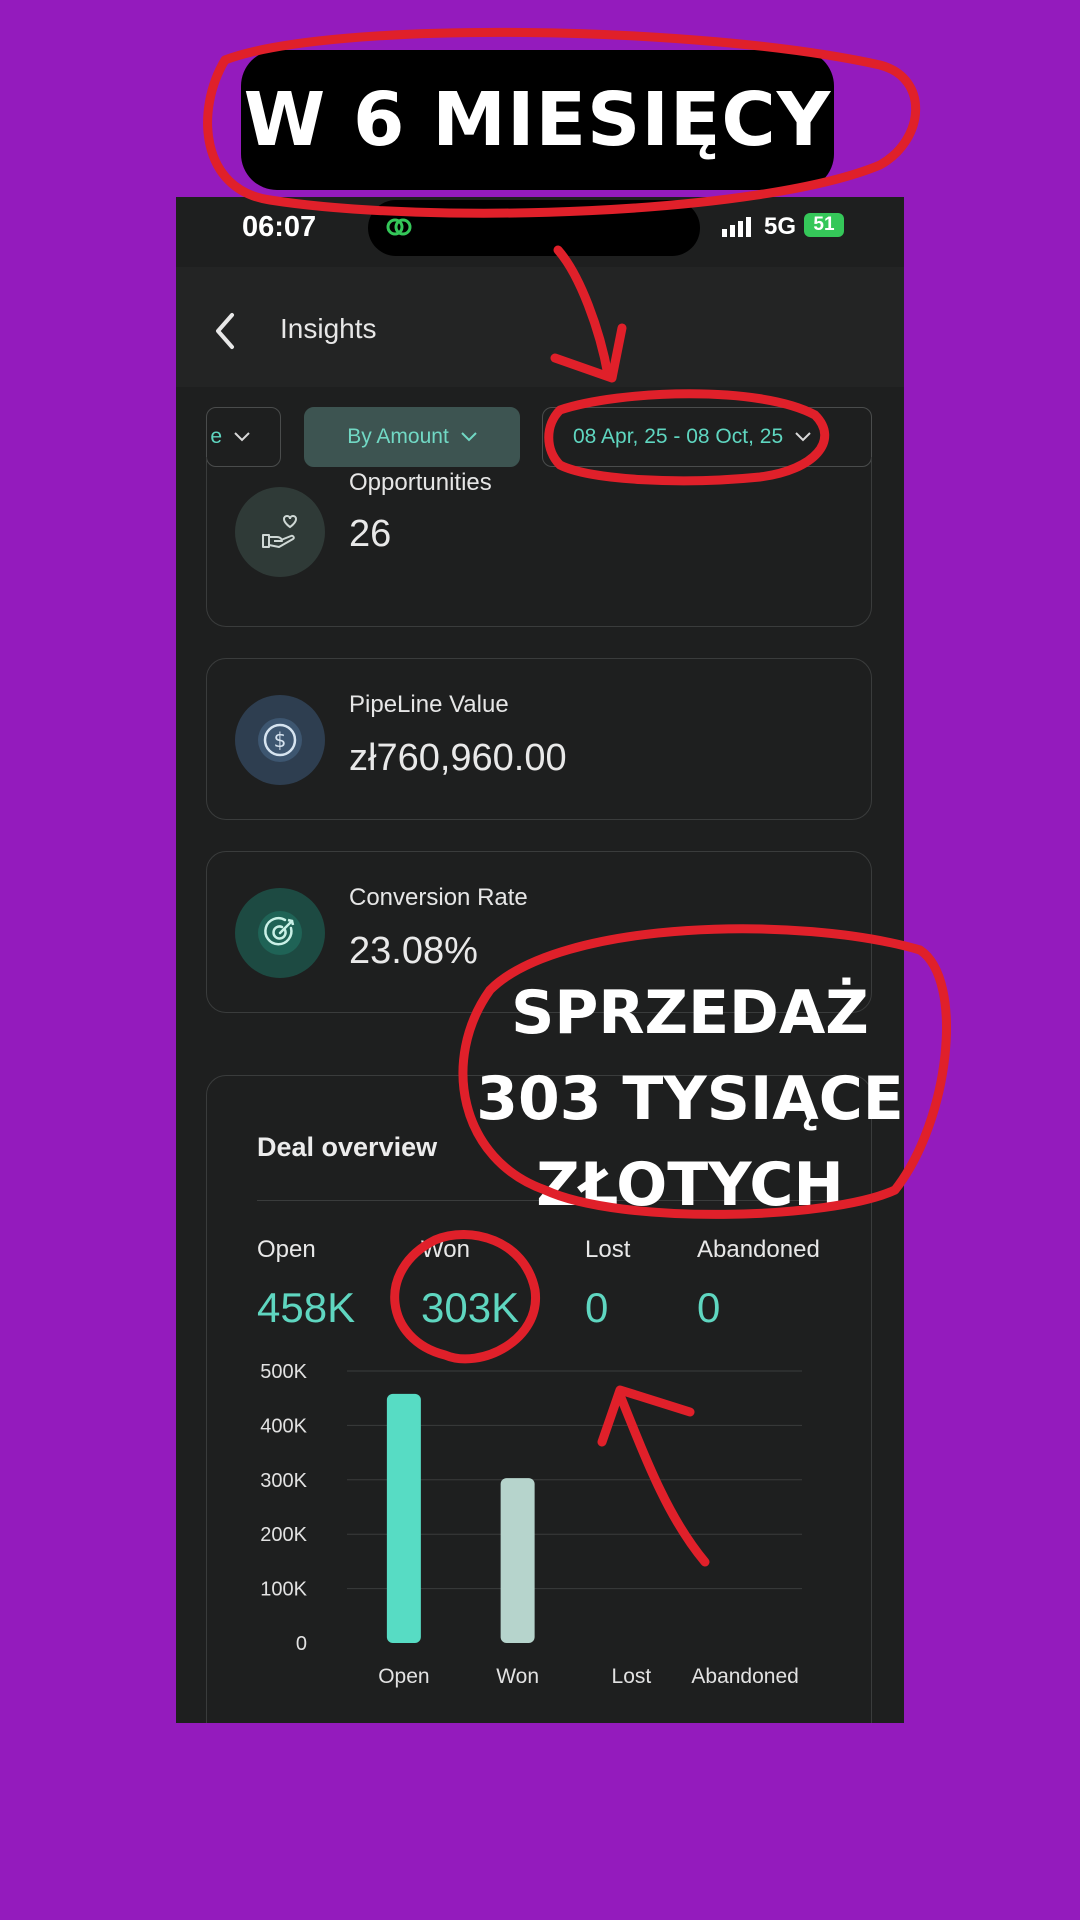  Describe the element at coordinates (562, 122) in the screenshot. I see `banner-annotation-circle` at that location.